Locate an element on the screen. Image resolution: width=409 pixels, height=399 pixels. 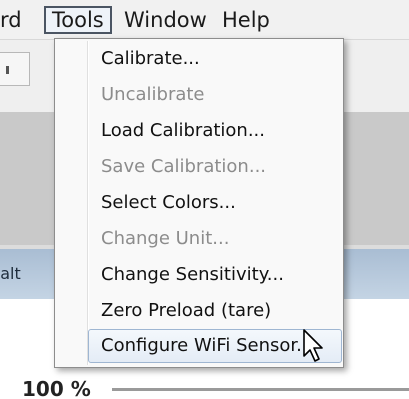
realtime-tab: Realt is located at coordinates (30, 274).